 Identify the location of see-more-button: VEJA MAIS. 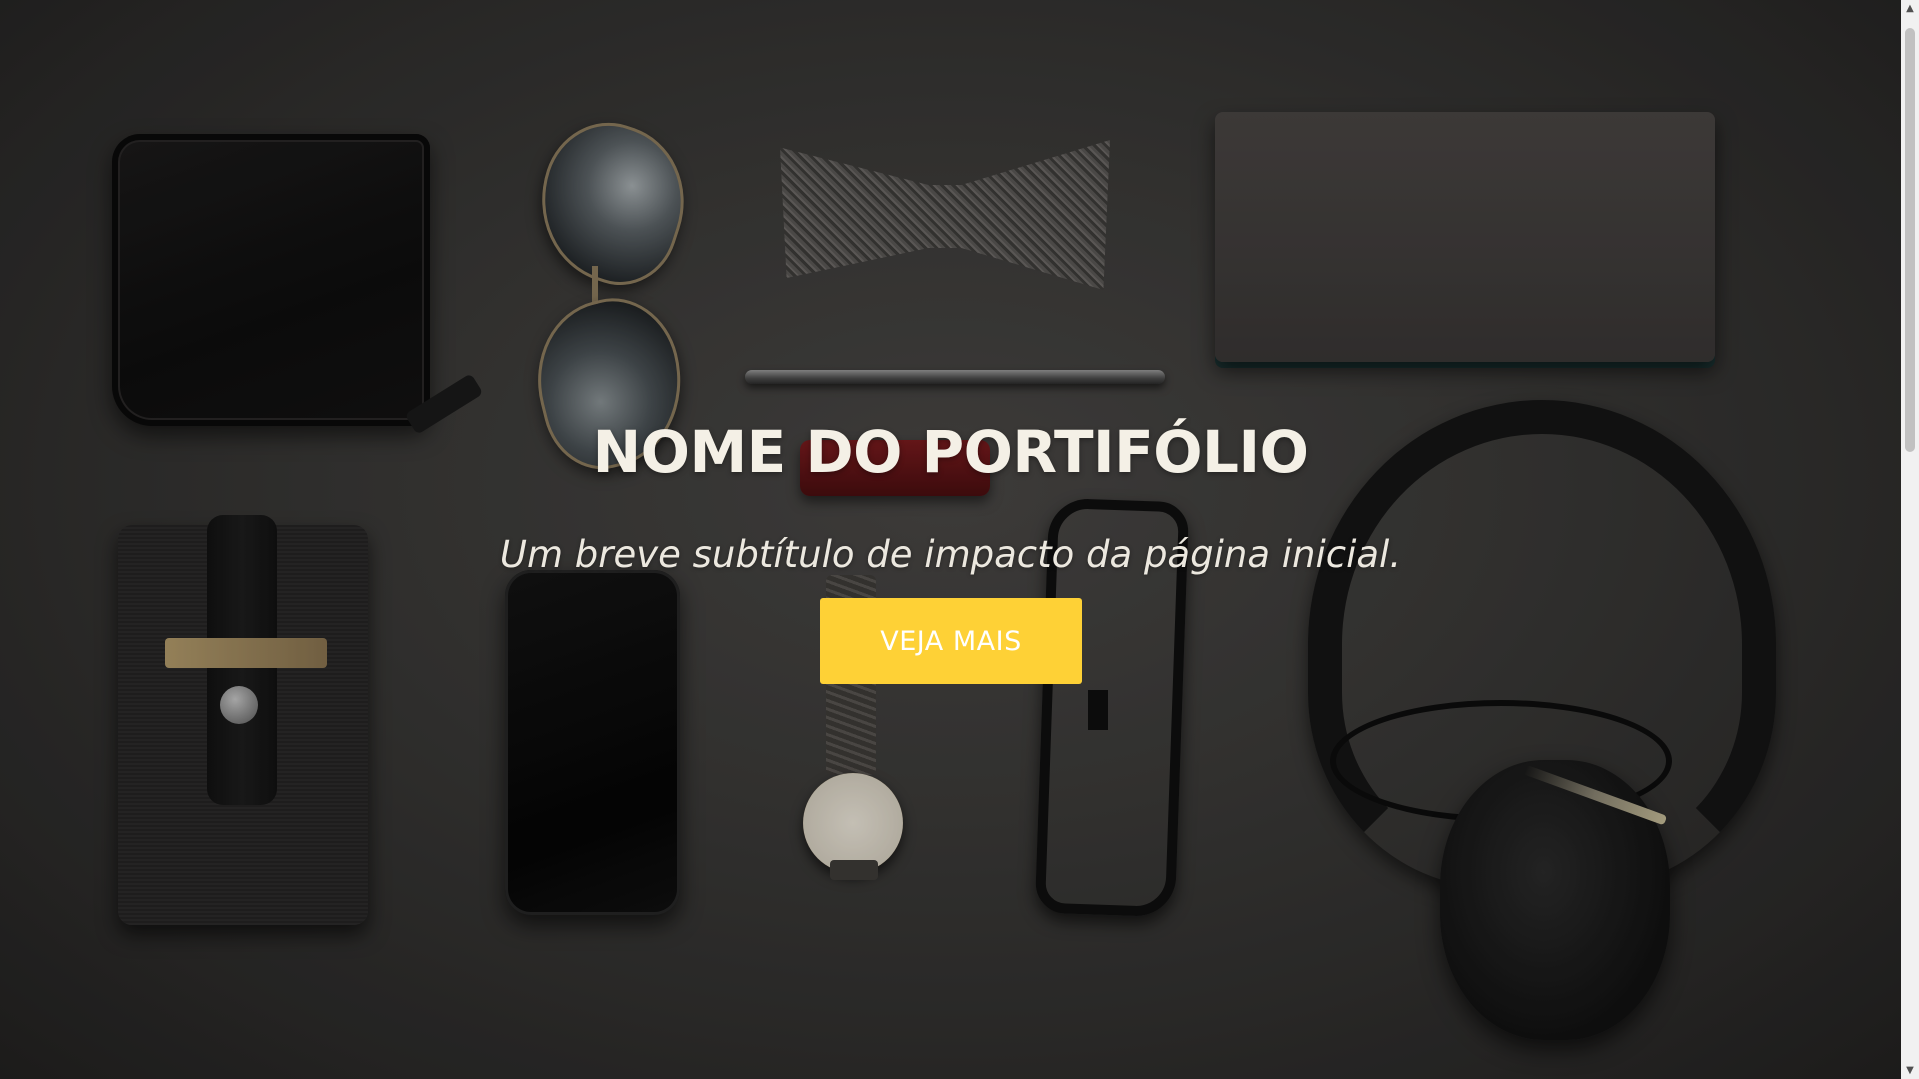
(951, 641).